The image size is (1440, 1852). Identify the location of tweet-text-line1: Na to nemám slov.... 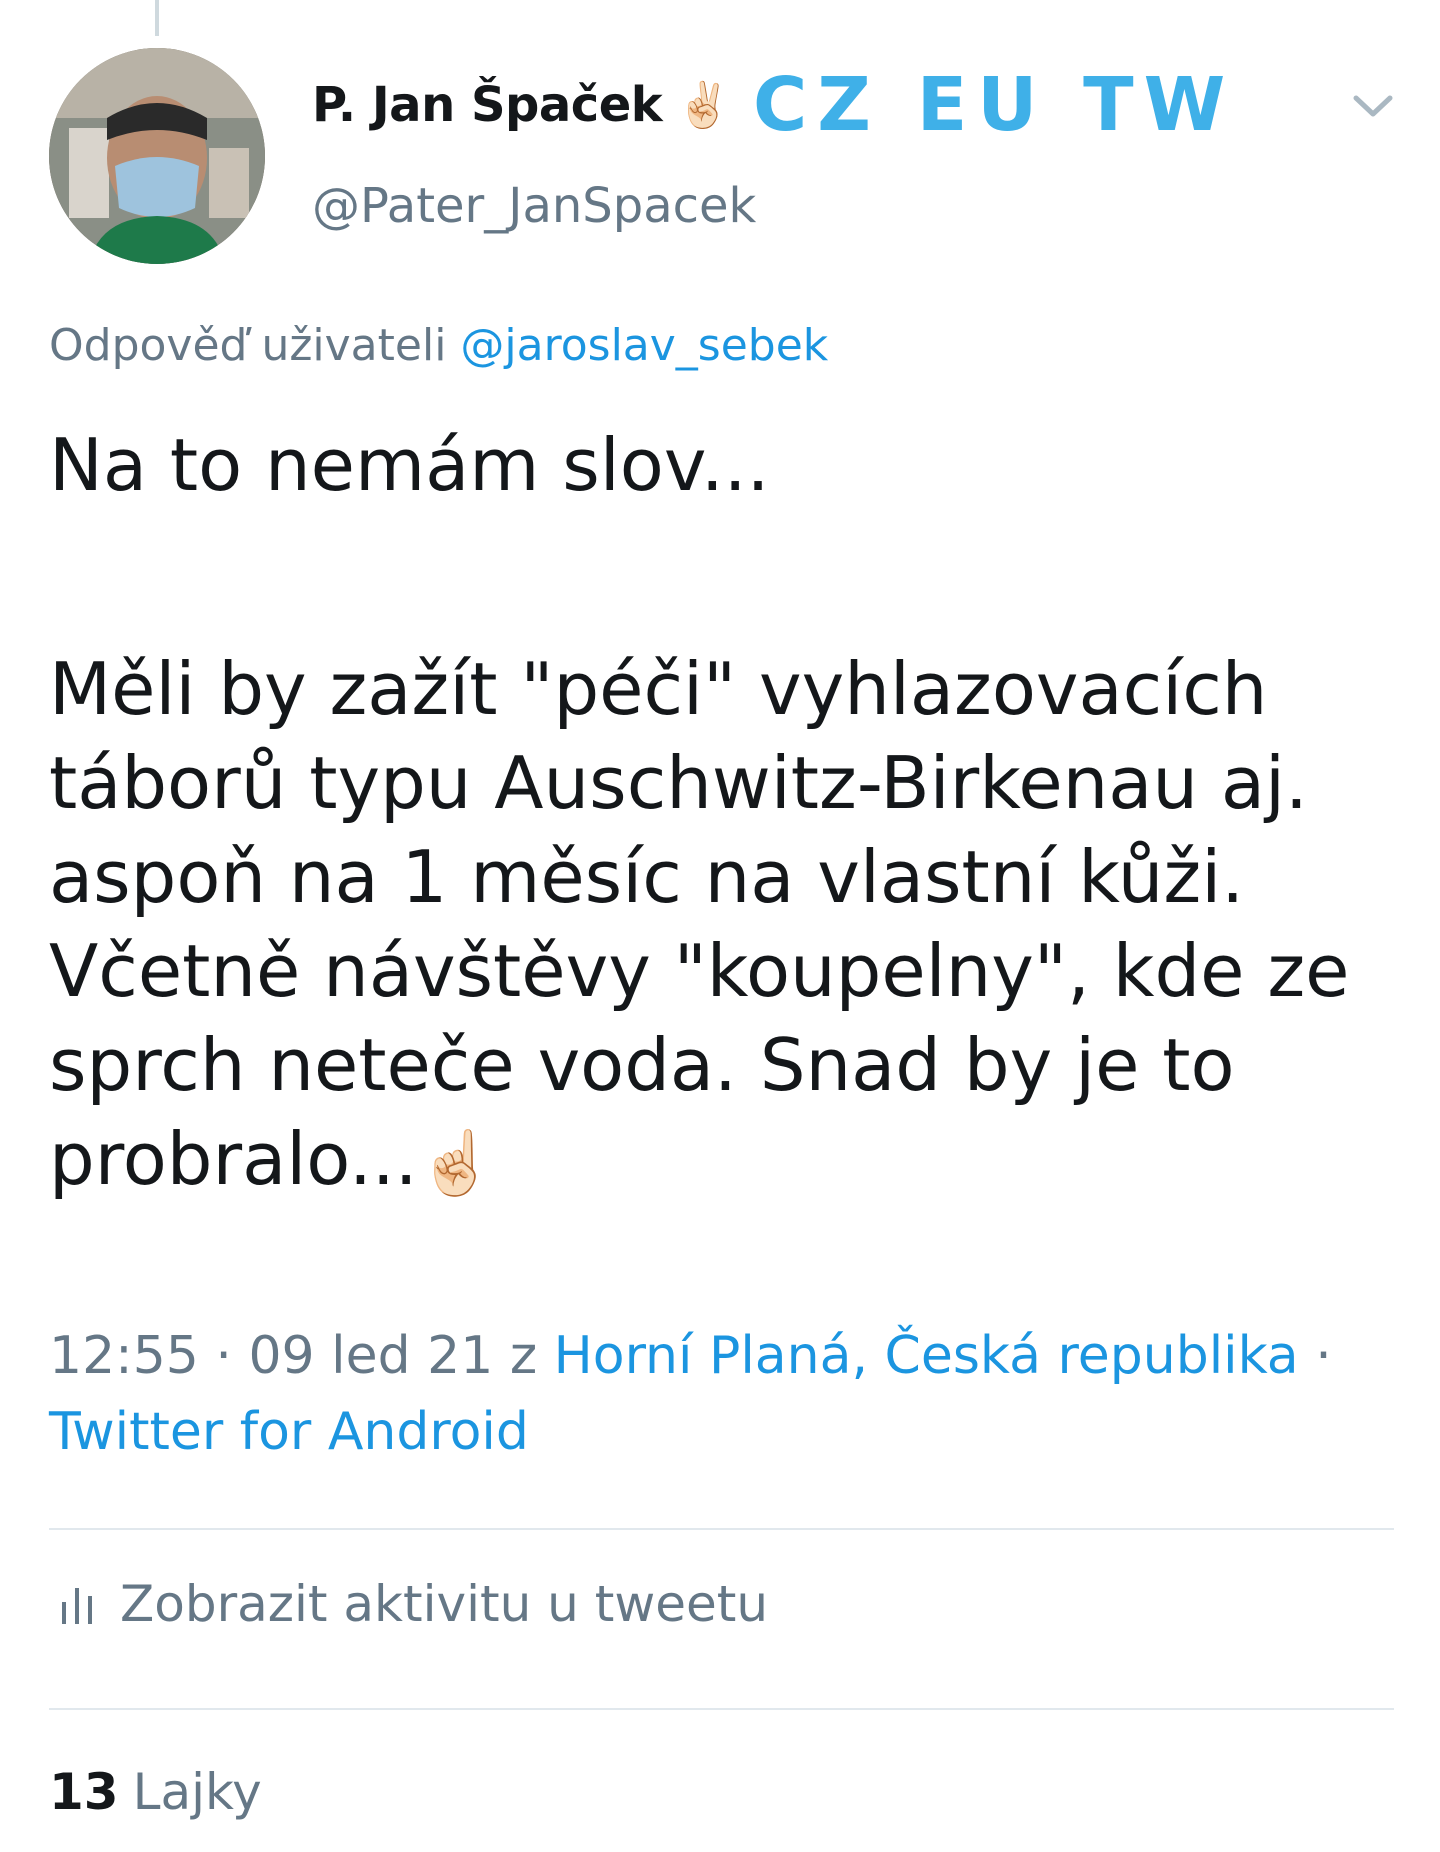
(409, 465).